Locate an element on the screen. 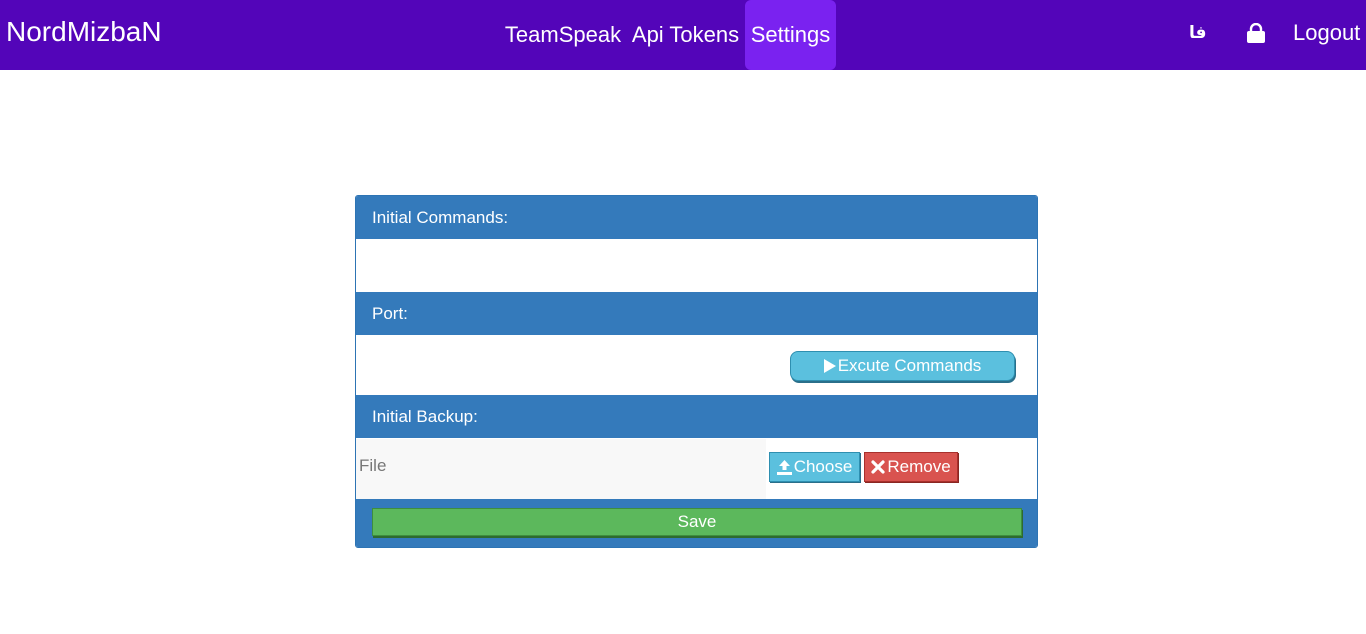 The width and height of the screenshot is (1366, 634). initial-backup-header: Initial Backup: is located at coordinates (696, 416).